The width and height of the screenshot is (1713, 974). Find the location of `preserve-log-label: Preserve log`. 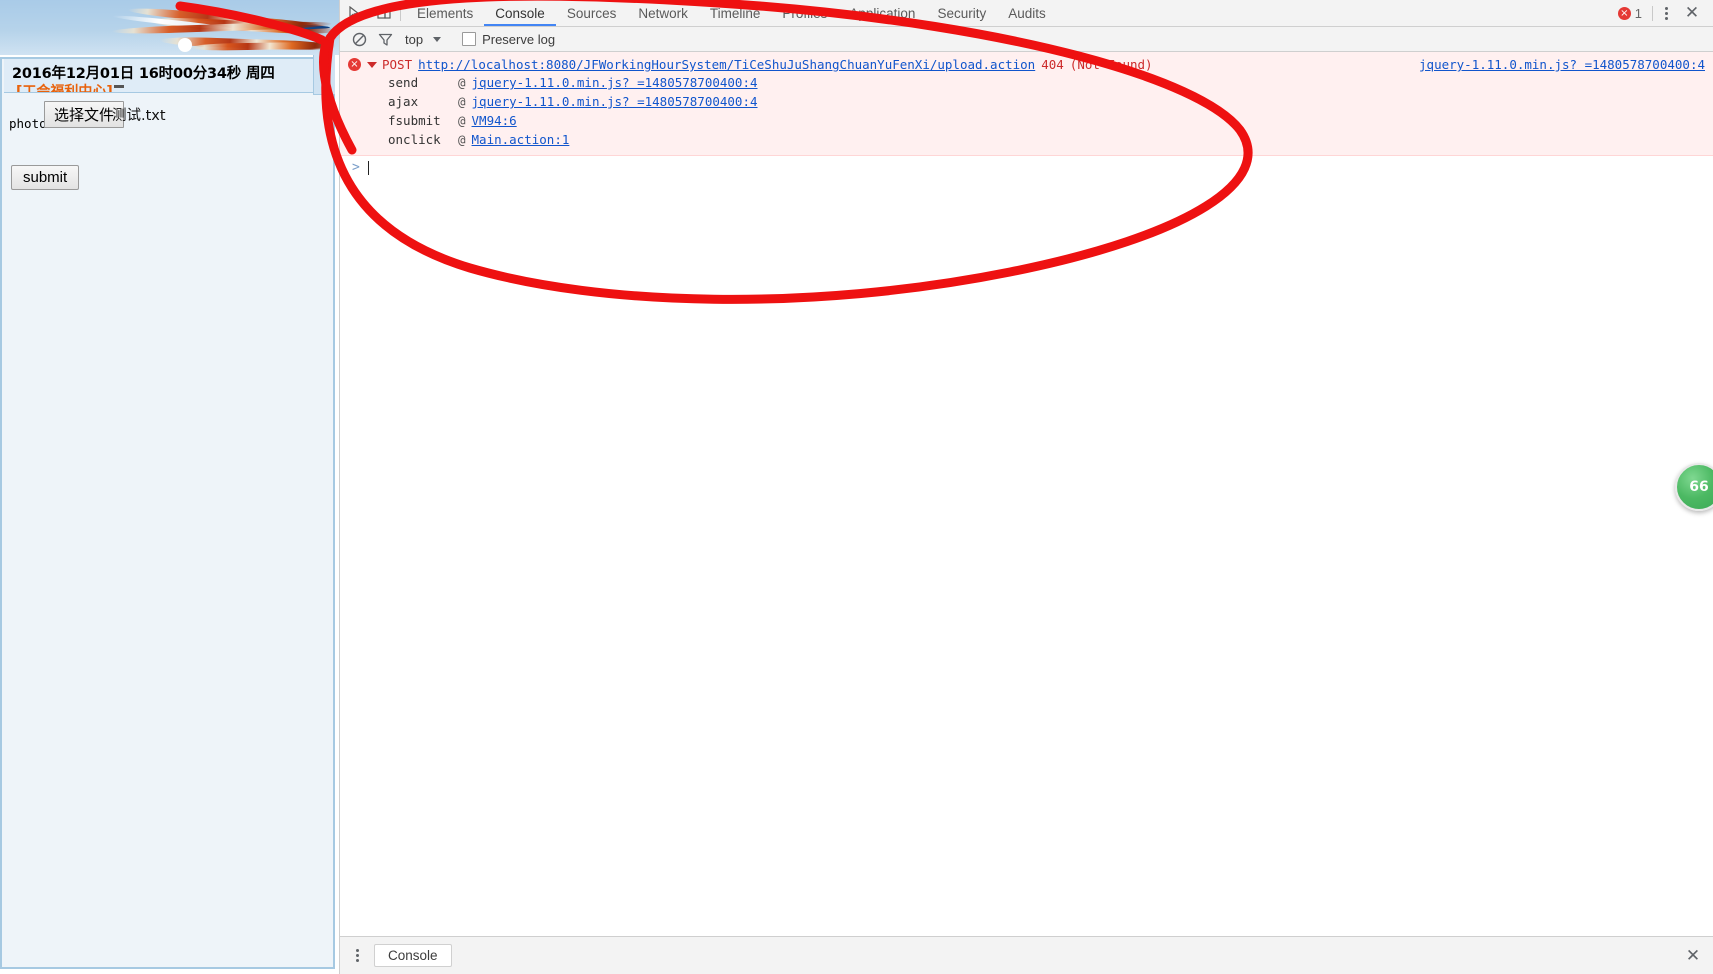

preserve-log-label: Preserve log is located at coordinates (519, 39).